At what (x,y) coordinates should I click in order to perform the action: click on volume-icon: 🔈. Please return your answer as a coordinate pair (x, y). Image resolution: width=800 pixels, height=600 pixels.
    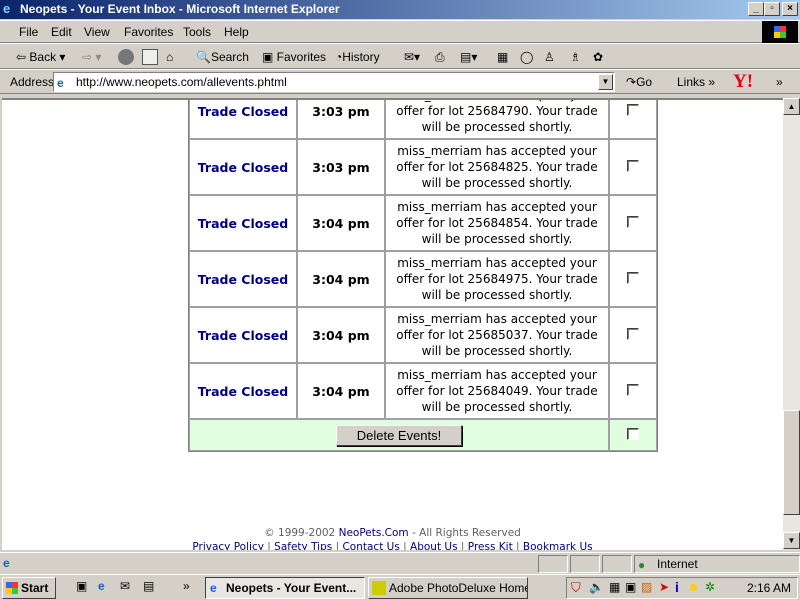
    Looking at the image, I should click on (596, 587).